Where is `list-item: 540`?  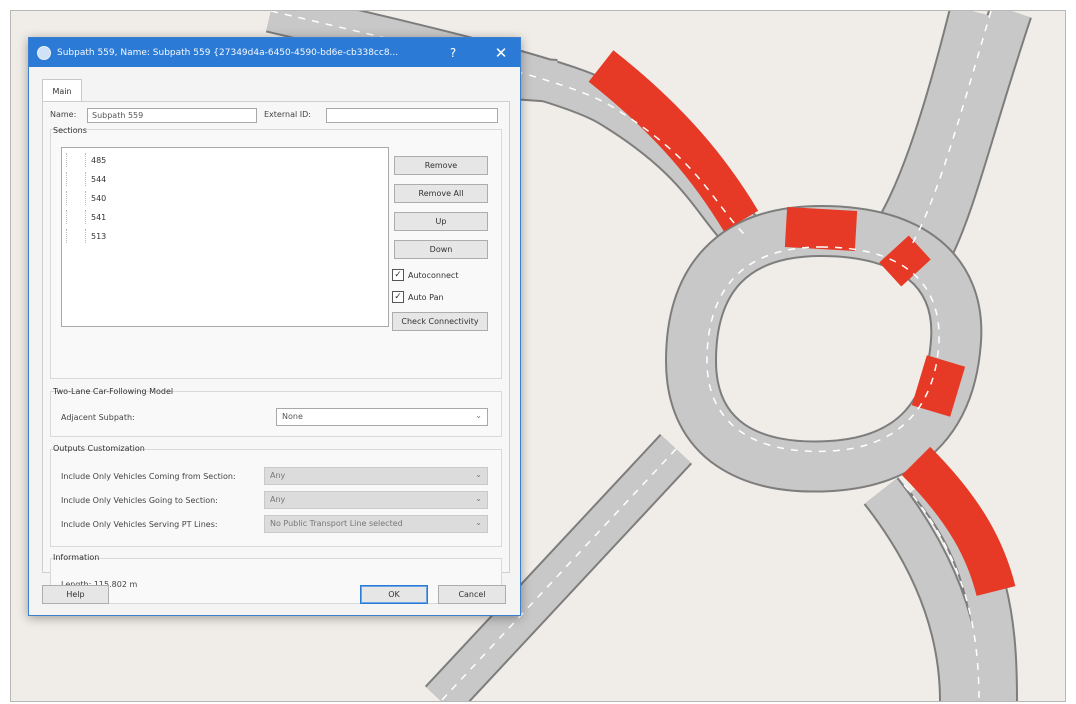
list-item: 540 is located at coordinates (86, 198).